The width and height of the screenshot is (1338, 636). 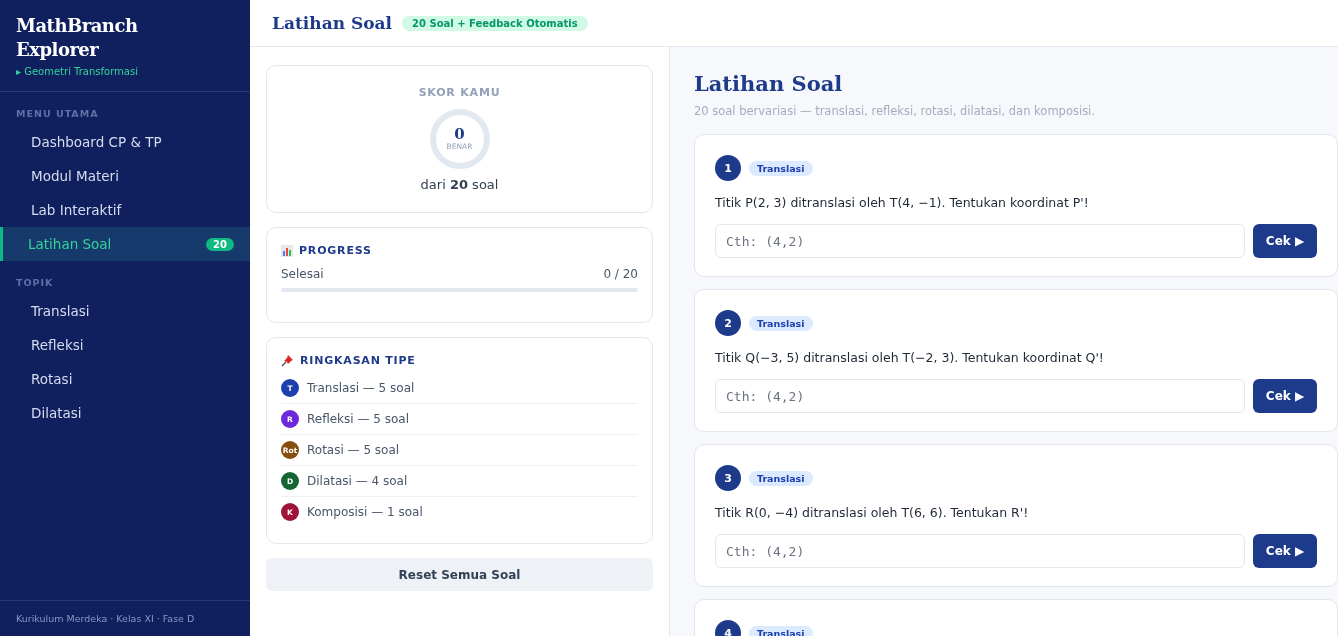 I want to click on type-label: Dilatasi — 4 soal, so click(x=357, y=481).